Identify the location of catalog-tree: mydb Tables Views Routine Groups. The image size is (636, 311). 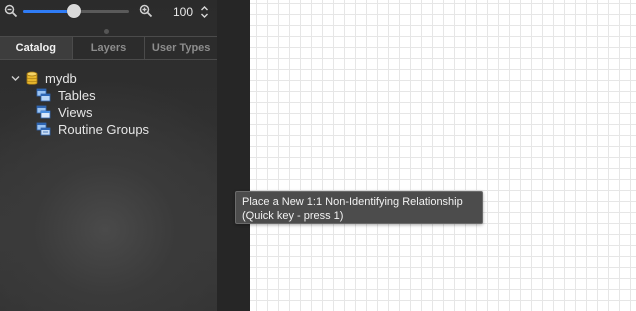
(108, 104).